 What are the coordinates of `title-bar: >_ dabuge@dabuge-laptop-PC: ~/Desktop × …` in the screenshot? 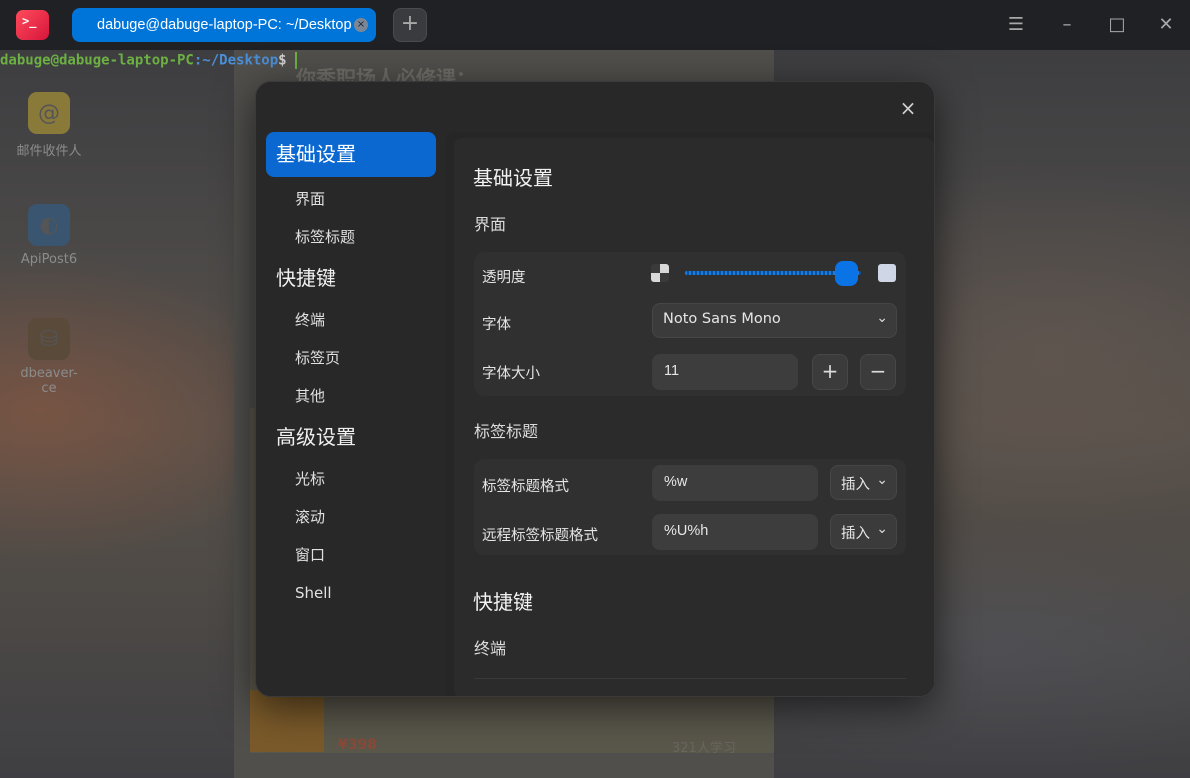 It's located at (595, 25).